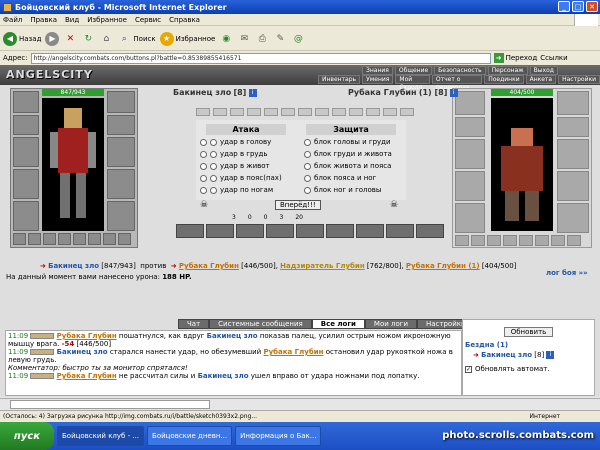 The width and height of the screenshot is (600, 450). What do you see at coordinates (413, 70) in the screenshot?
I see `nav-chat: Общение` at bounding box center [413, 70].